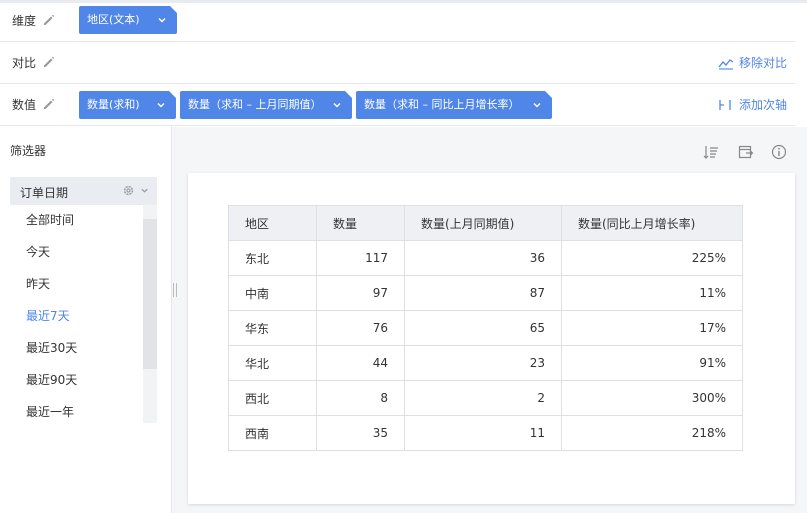  What do you see at coordinates (726, 64) in the screenshot?
I see `chart-icon` at bounding box center [726, 64].